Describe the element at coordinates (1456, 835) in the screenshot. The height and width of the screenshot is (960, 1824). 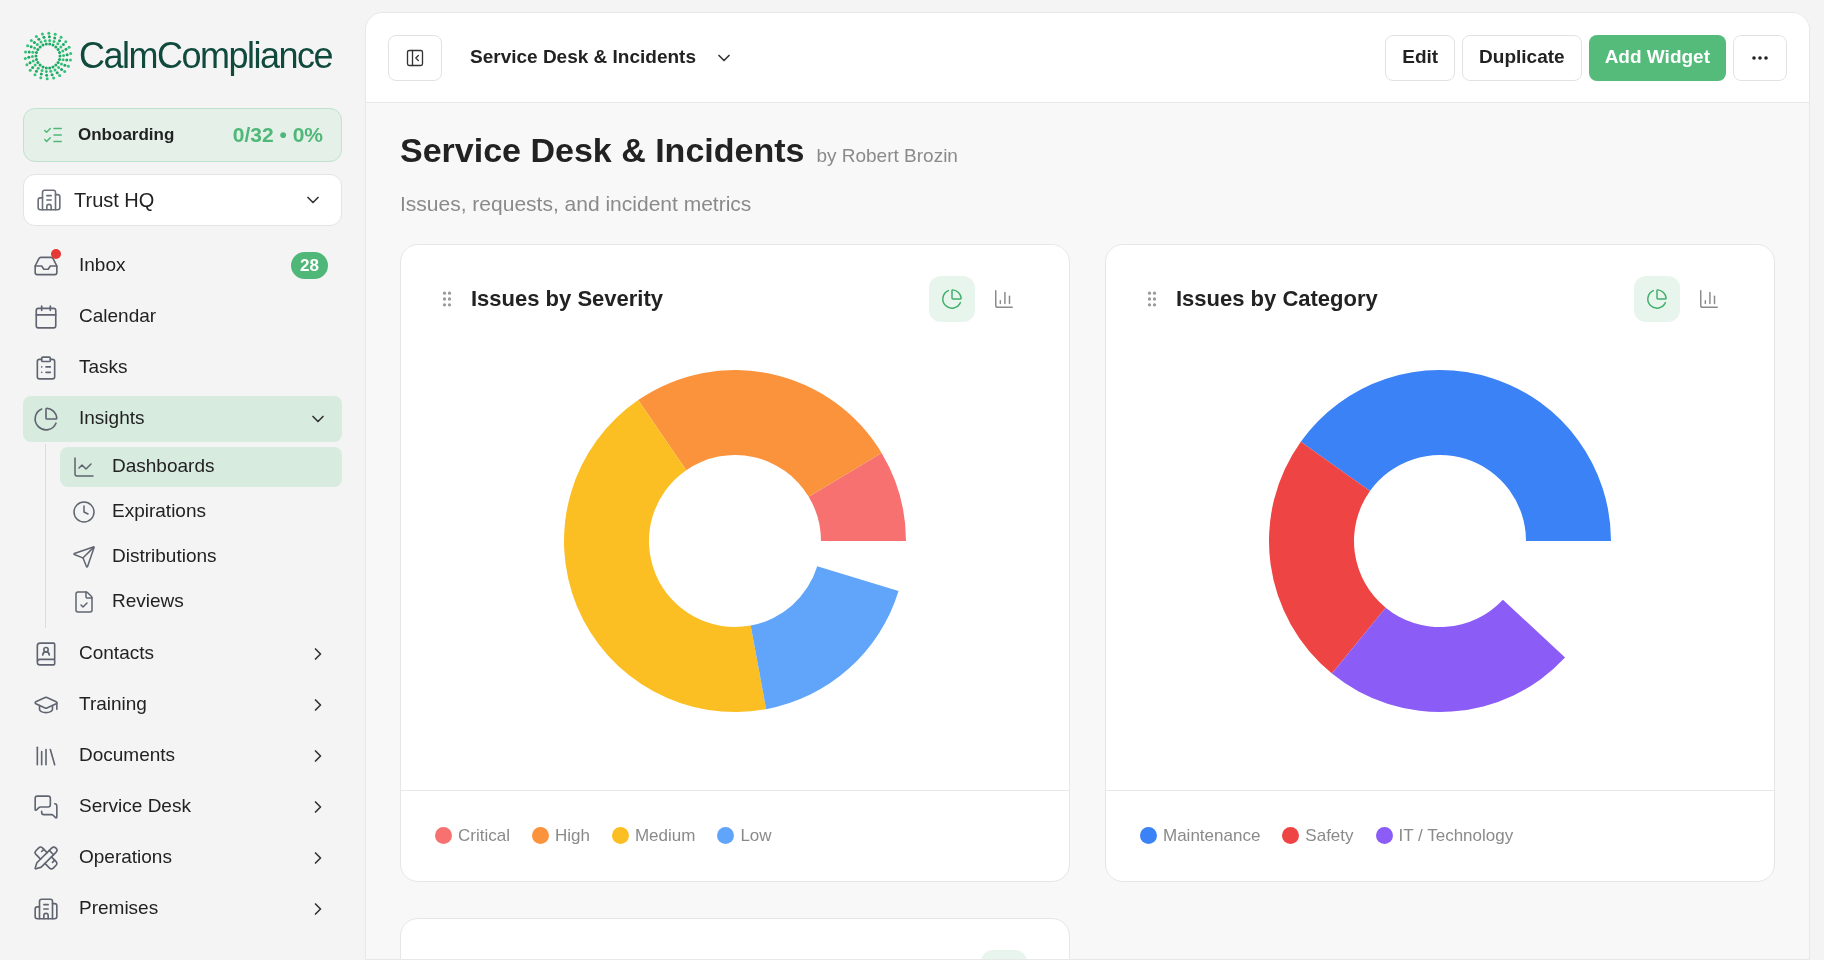
I see `legend-label: IT / Technology` at that location.